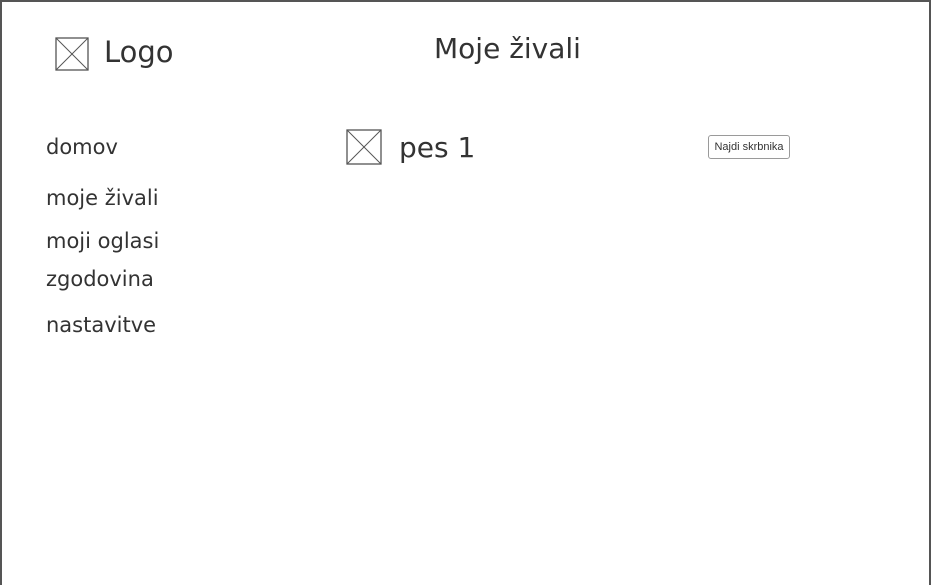 This screenshot has height=585, width=931. I want to click on find-caretaker-button: Najdi skrbnika, so click(749, 147).